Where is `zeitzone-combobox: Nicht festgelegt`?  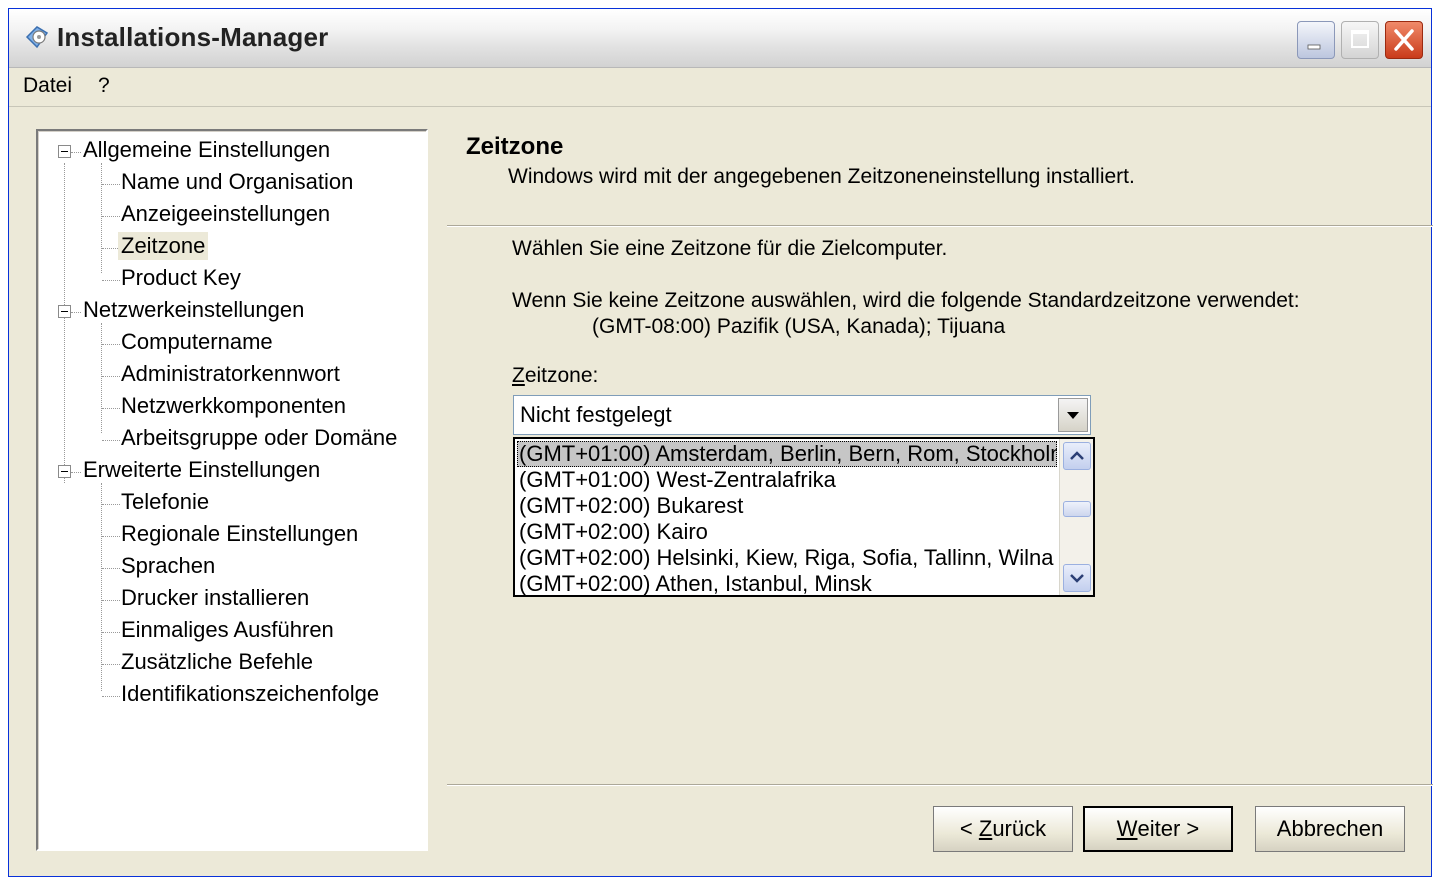
zeitzone-combobox: Nicht festgelegt is located at coordinates (802, 415).